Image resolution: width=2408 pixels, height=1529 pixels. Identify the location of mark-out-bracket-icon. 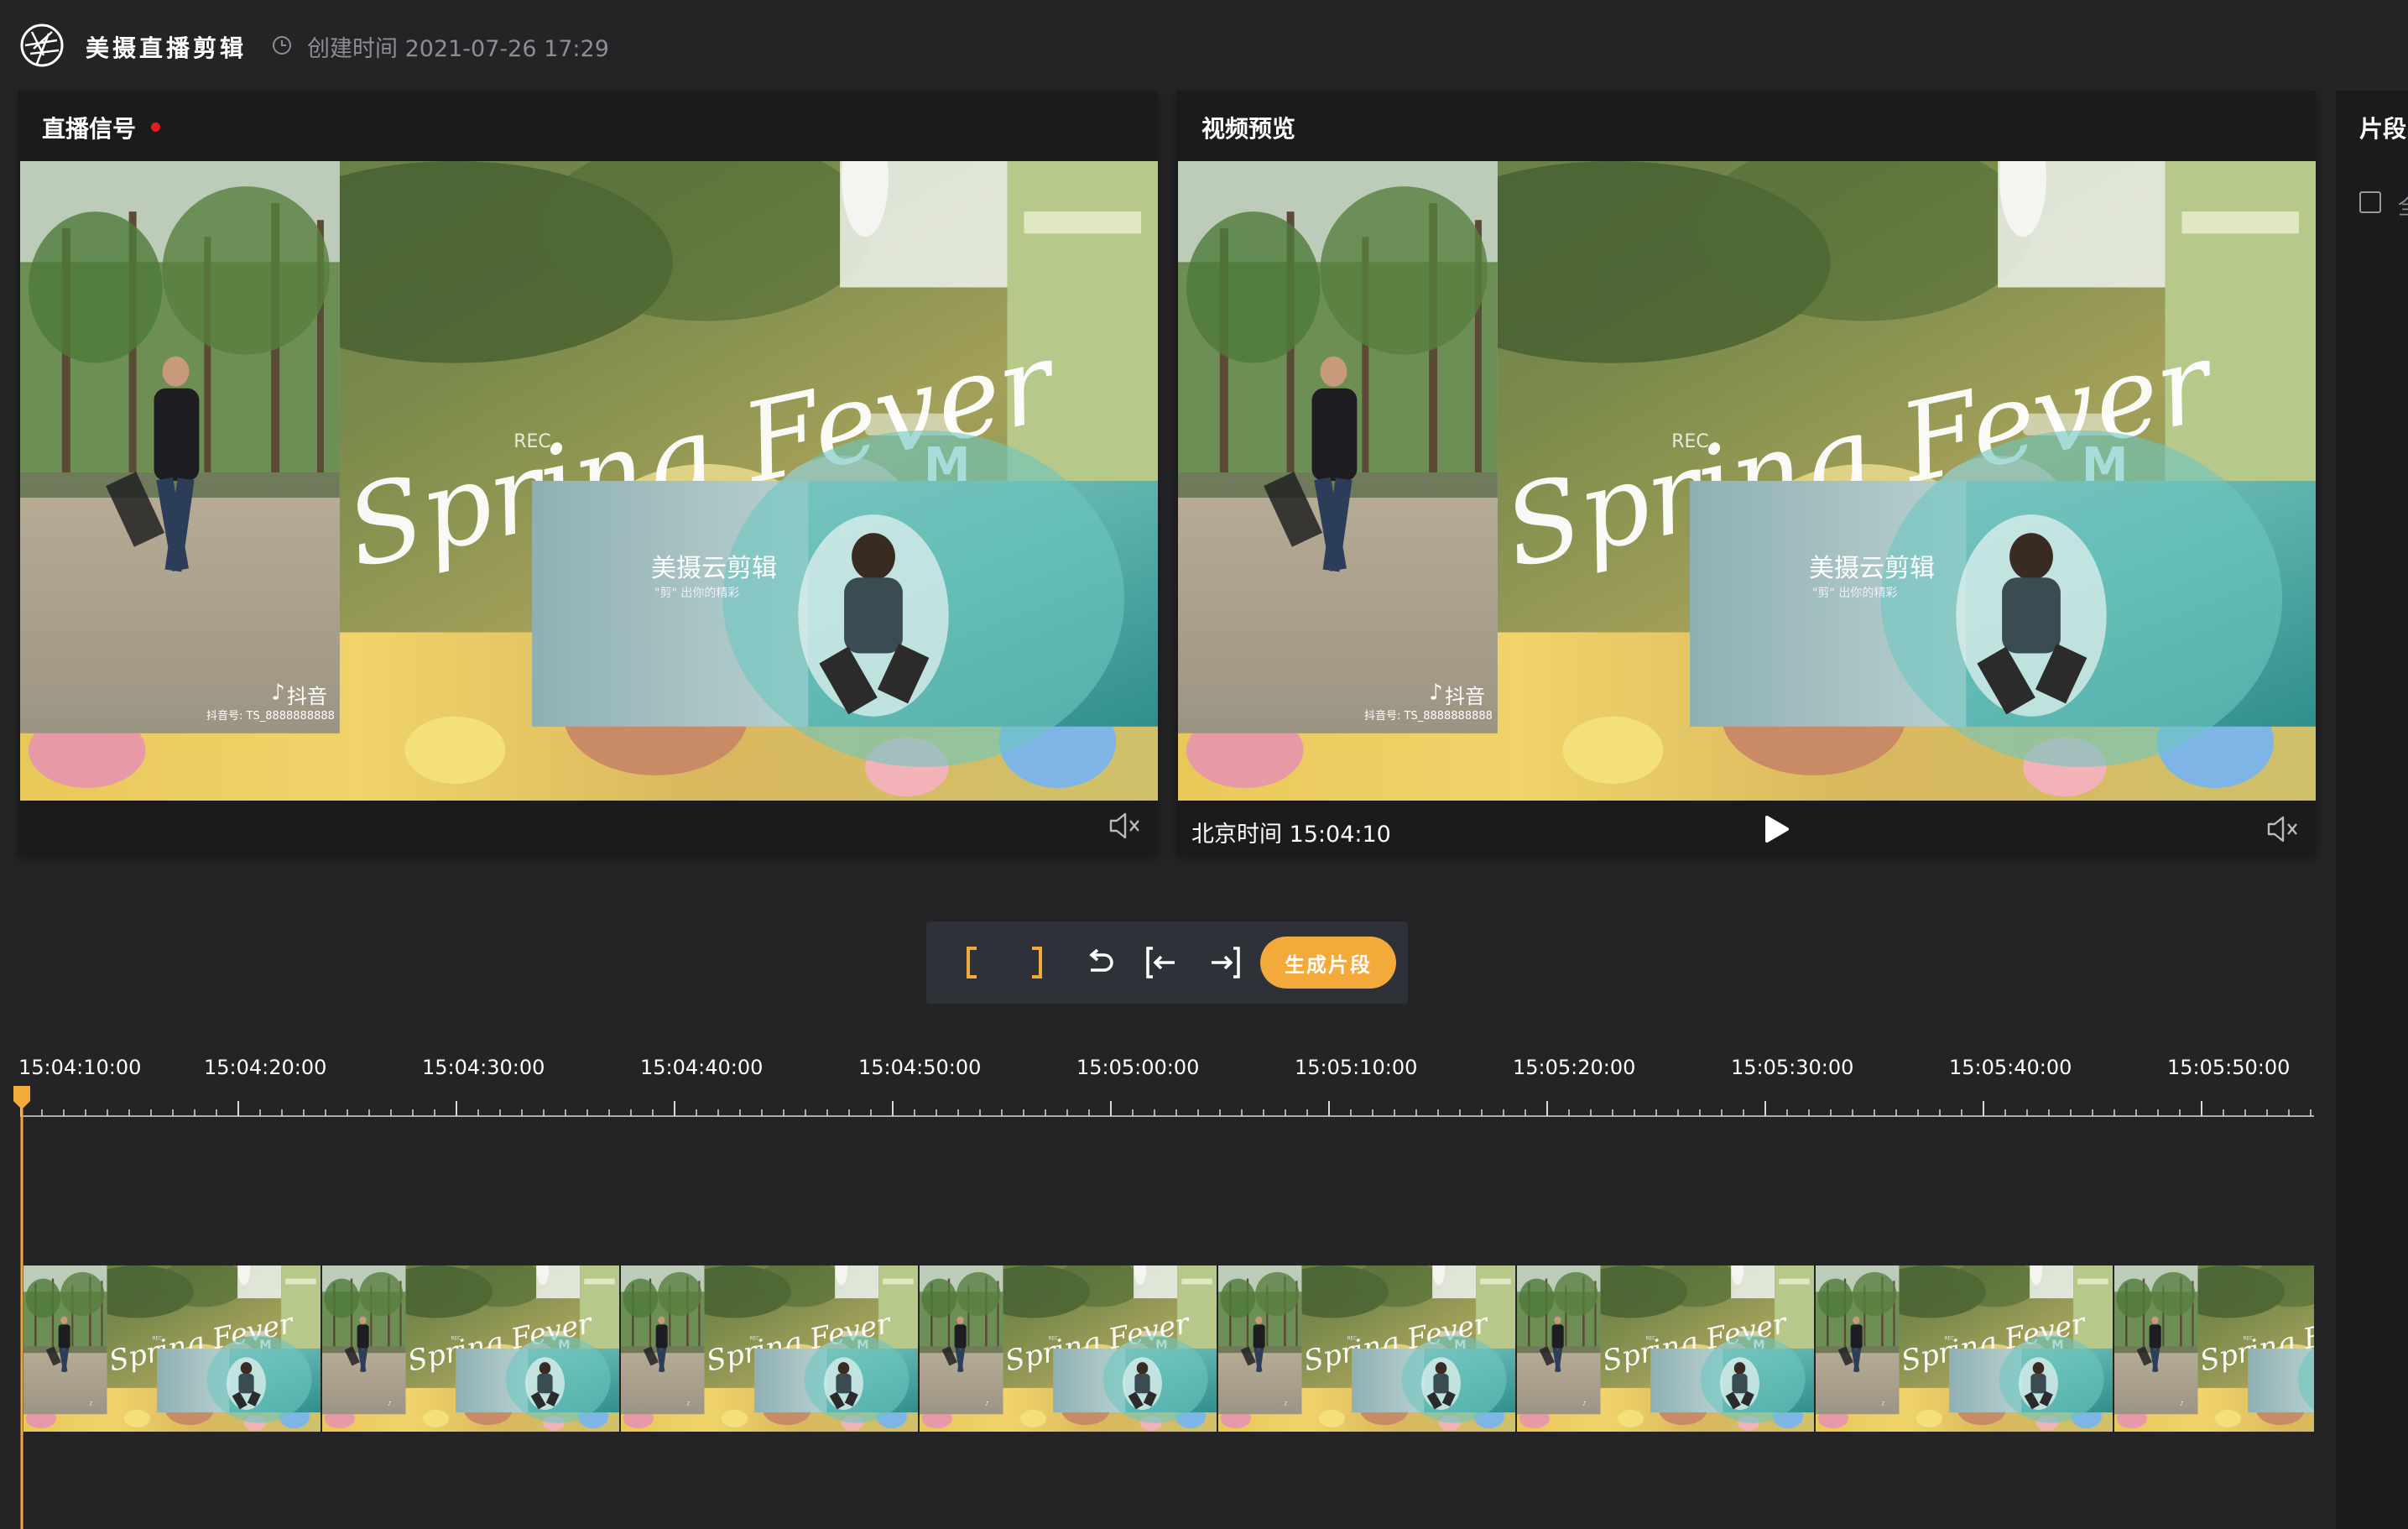
(1036, 962).